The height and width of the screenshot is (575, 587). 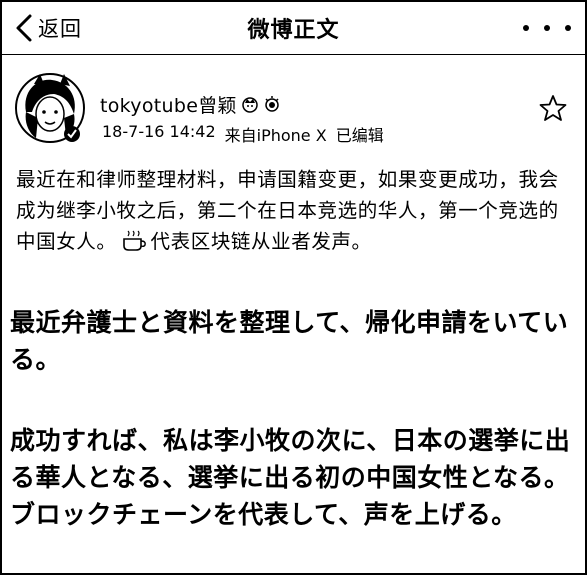 I want to click on post-meta: 18-7-16 14:42 来自iPhone X 已编辑, so click(x=247, y=134).